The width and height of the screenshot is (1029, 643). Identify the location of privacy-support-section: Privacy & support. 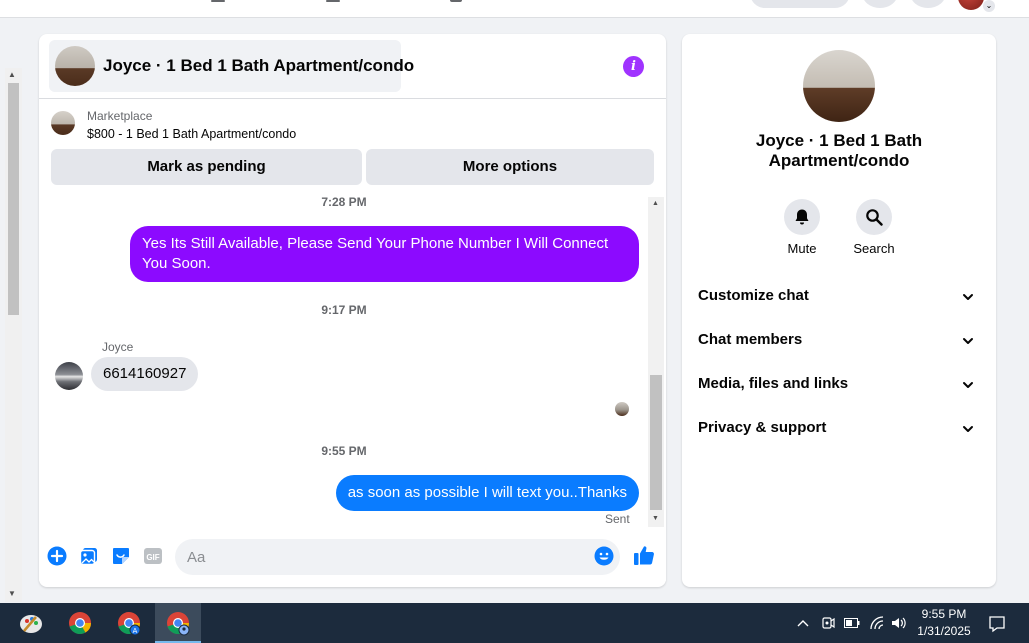
(840, 431).